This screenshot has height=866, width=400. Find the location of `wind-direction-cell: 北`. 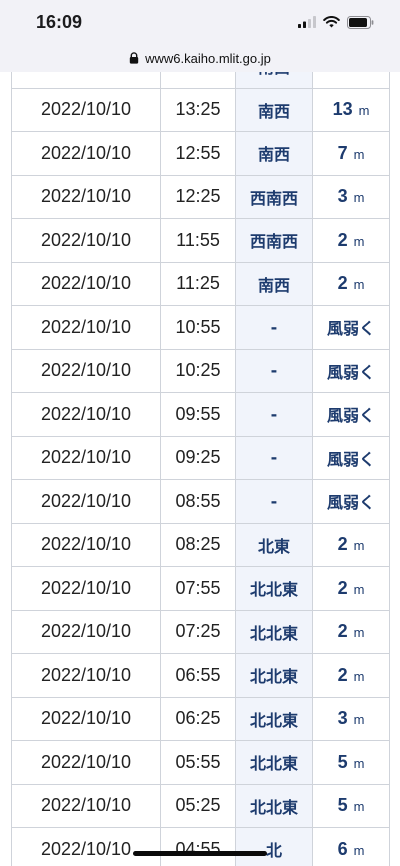

wind-direction-cell: 北 is located at coordinates (274, 846).